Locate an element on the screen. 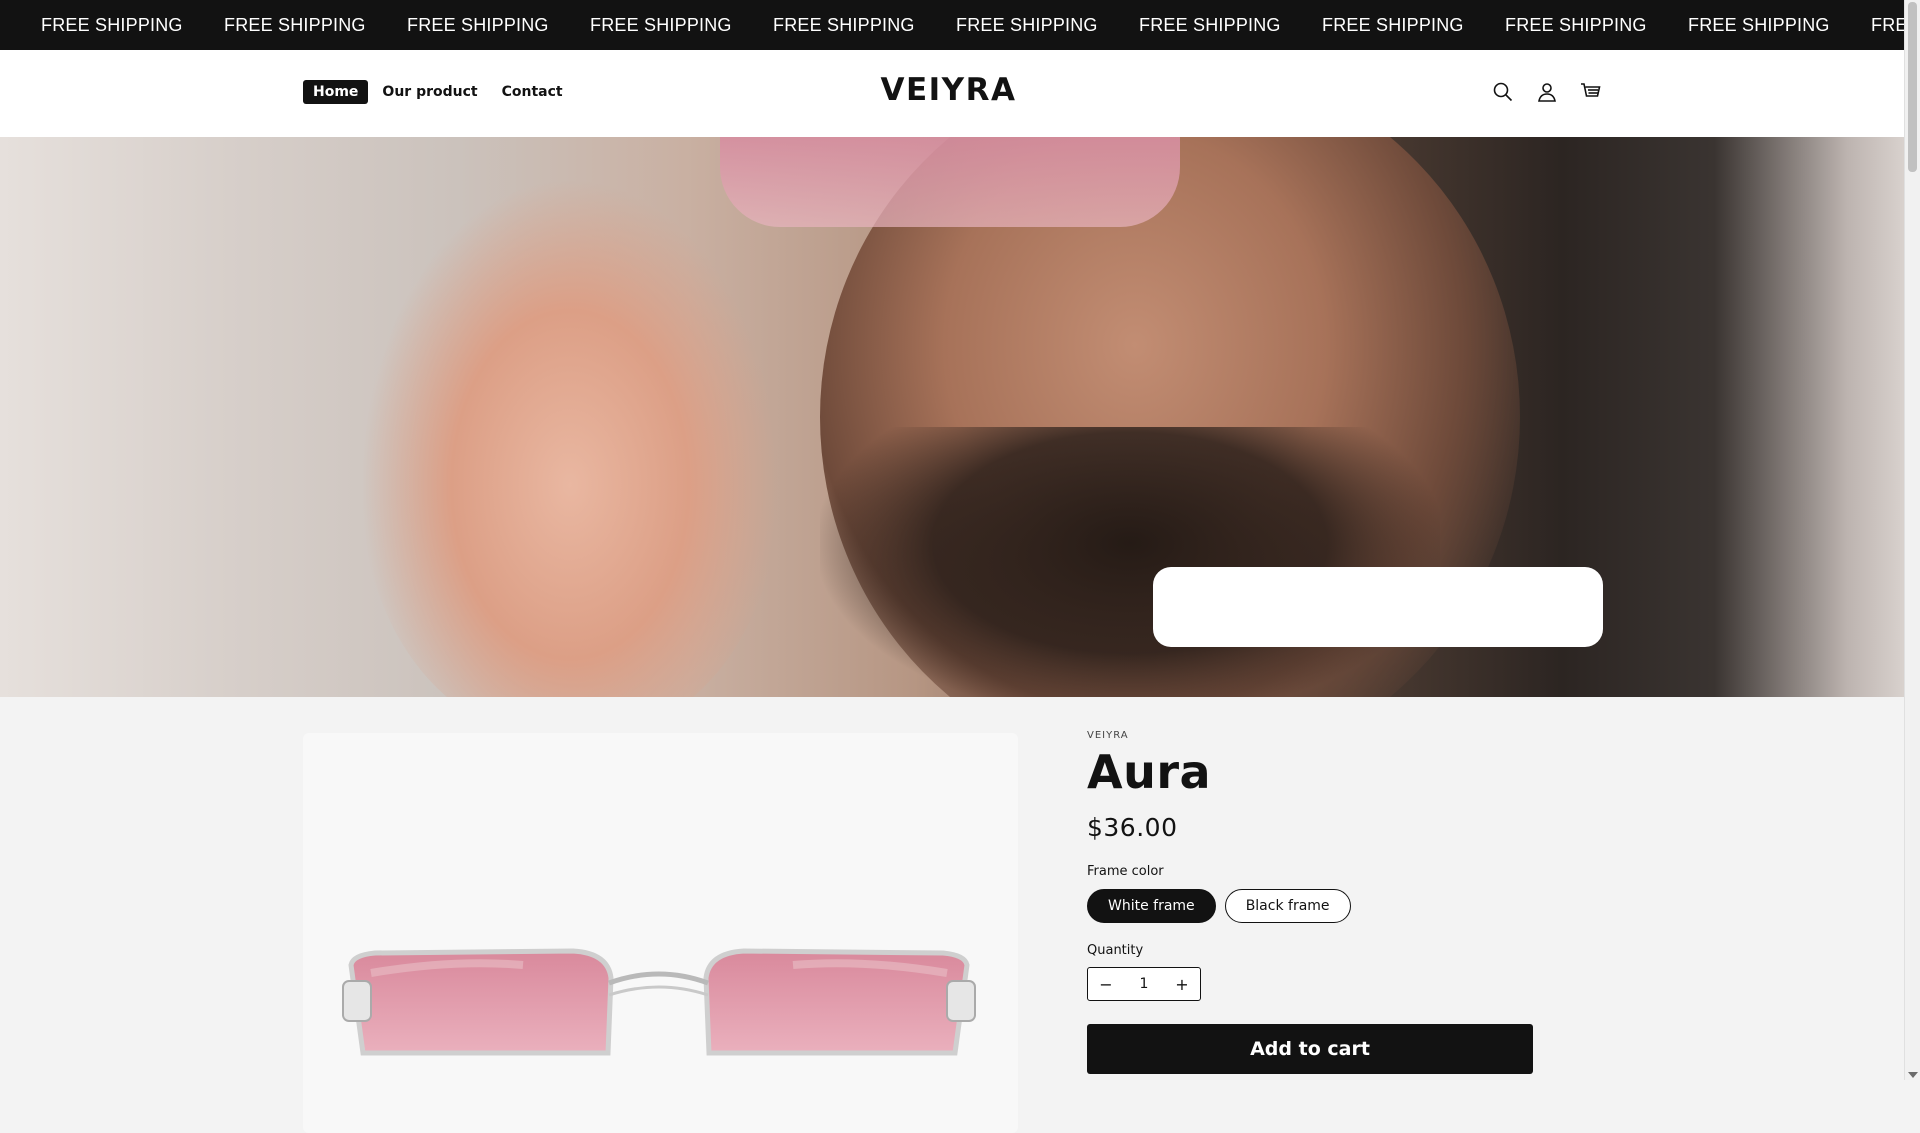 This screenshot has height=1133, width=1920. site-logo: VEIYRA is located at coordinates (948, 90).